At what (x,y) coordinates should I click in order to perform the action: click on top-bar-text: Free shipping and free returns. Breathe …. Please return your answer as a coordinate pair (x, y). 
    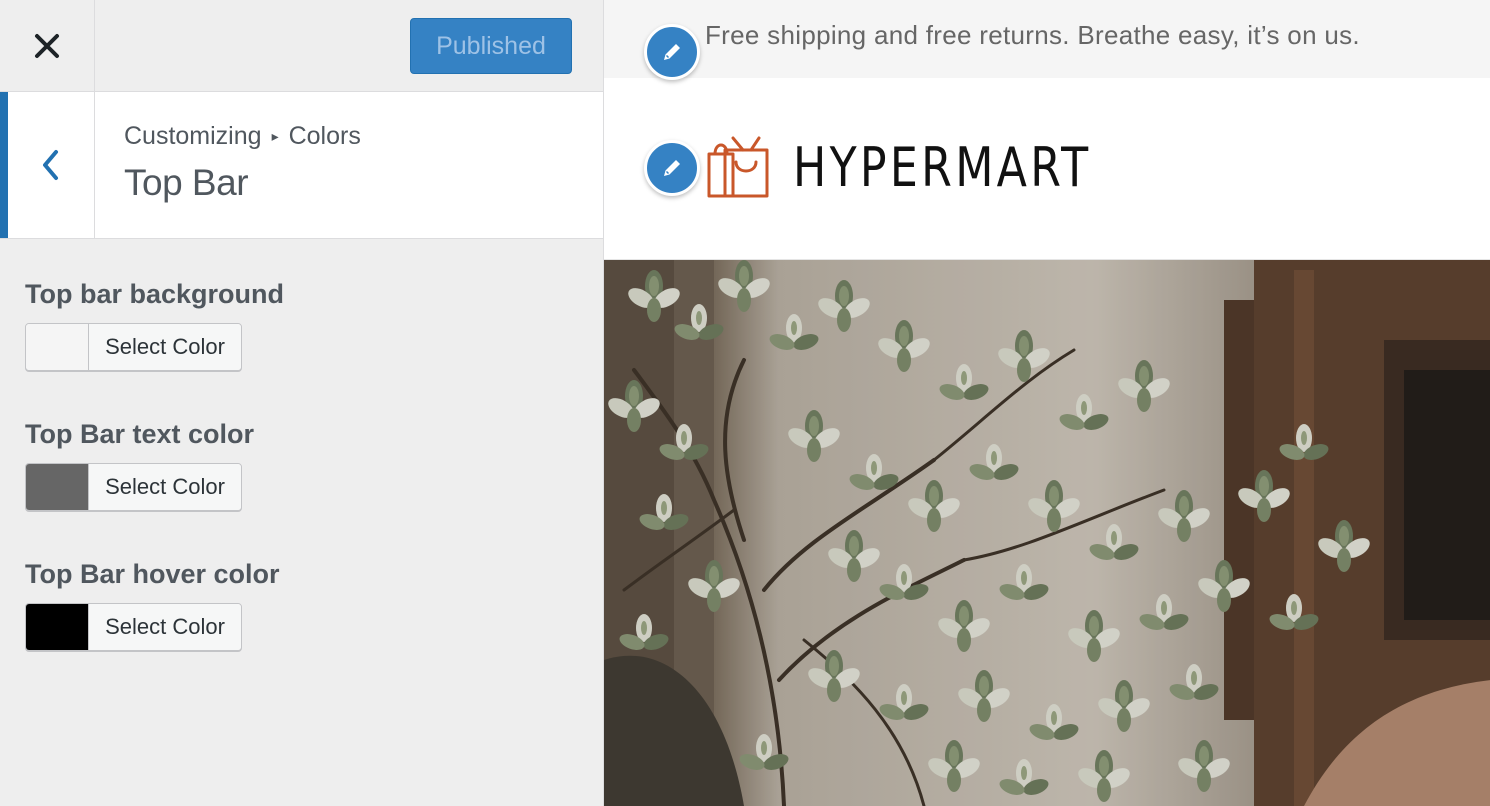
    Looking at the image, I should click on (1032, 35).